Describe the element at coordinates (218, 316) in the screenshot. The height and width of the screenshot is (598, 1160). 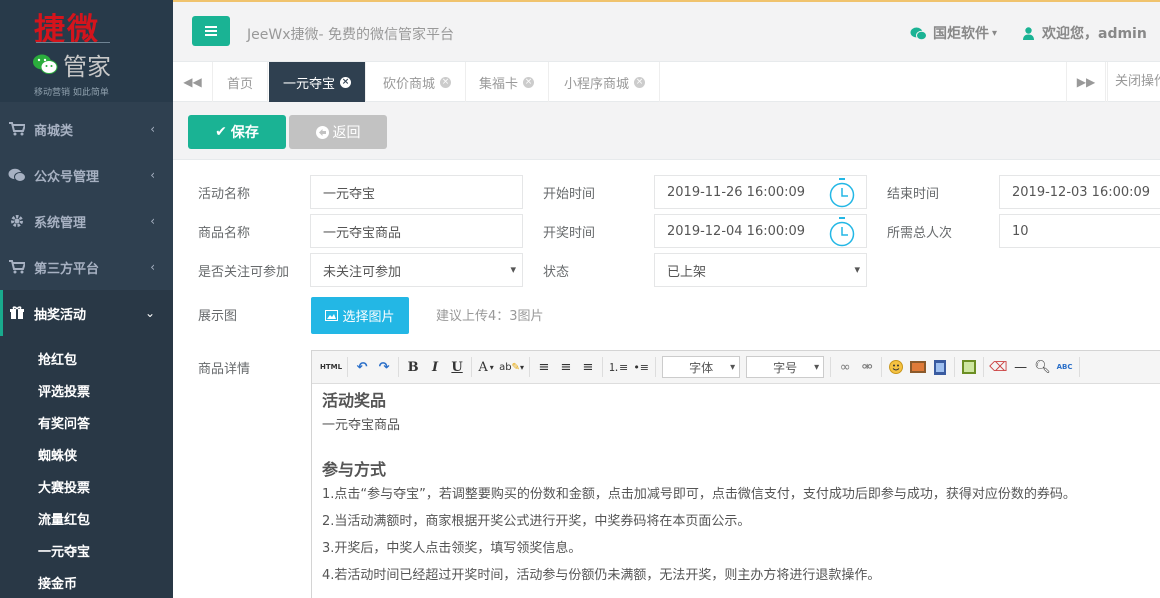
I see `display-image-label: 展示图` at that location.